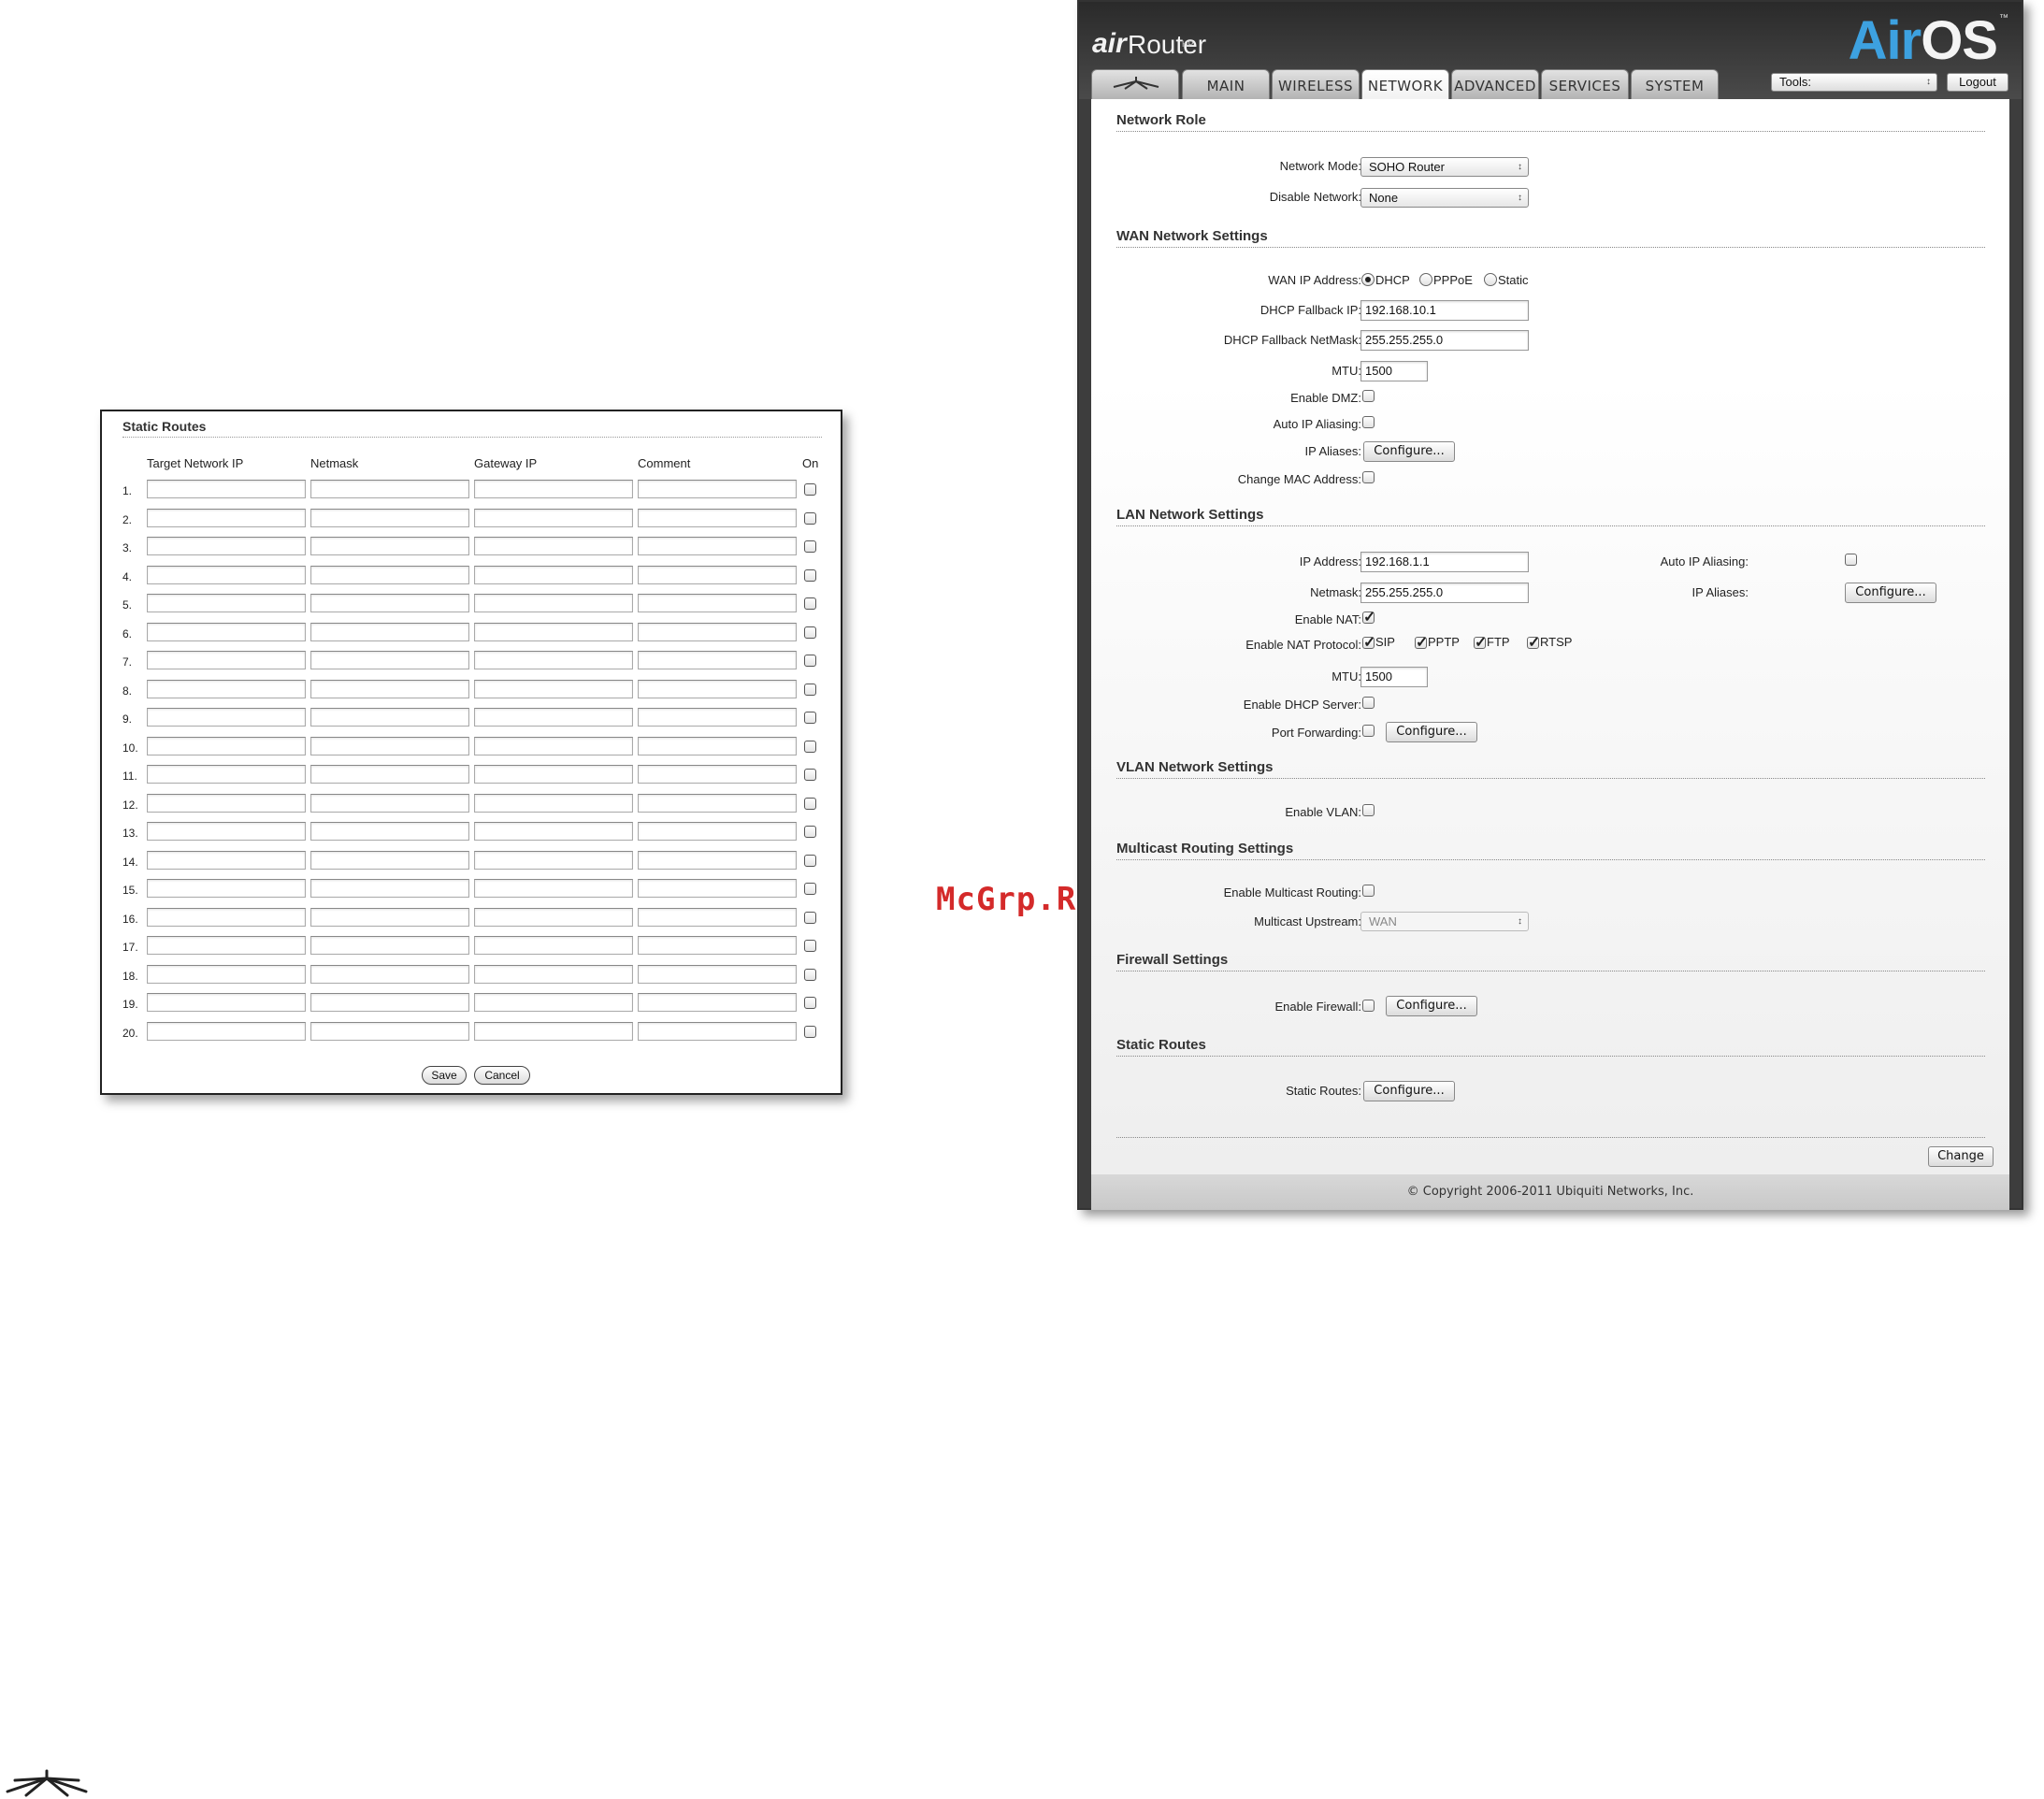  Describe the element at coordinates (1444, 198) in the screenshot. I see `disable-network-select: None ↕` at that location.